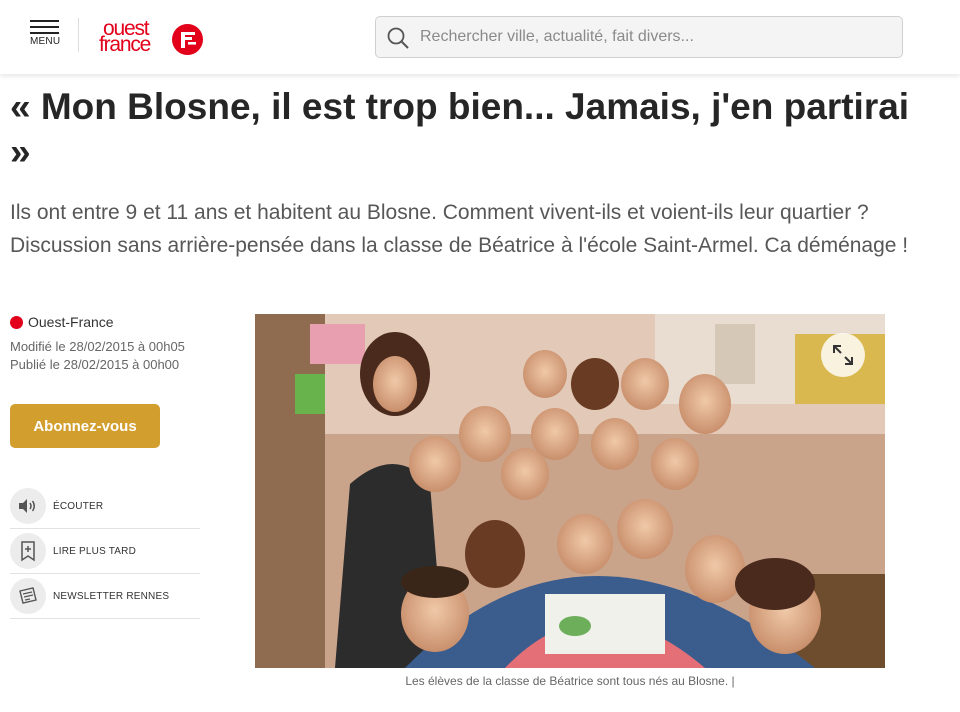  I want to click on listen-action: ÉCOUTER, so click(105, 507).